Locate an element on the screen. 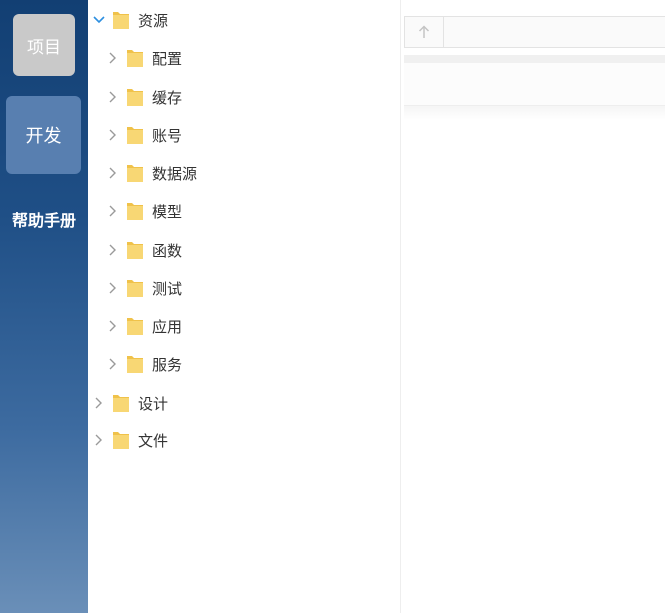  table-row is located at coordinates (534, 84).